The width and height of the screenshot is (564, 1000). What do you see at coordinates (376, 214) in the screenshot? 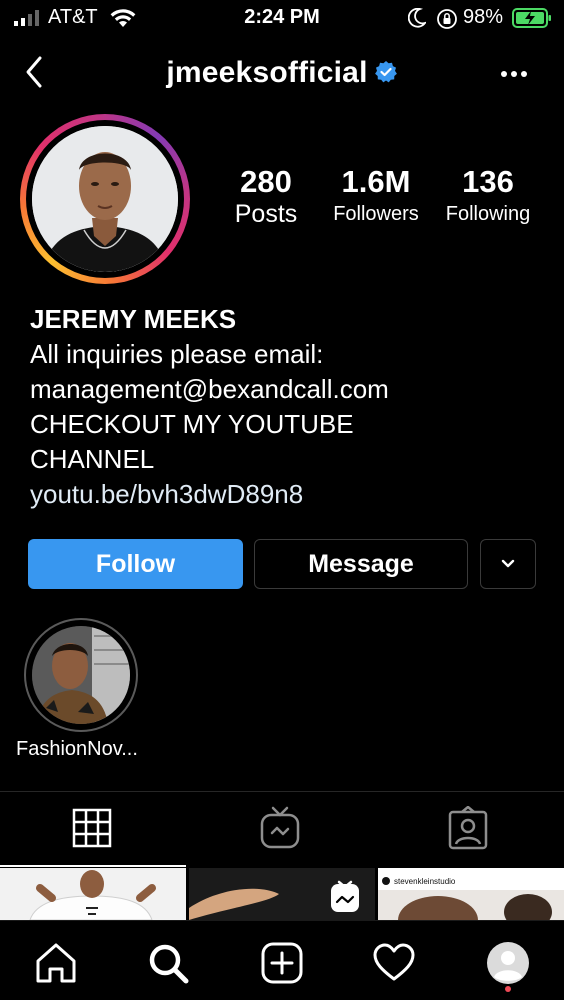
I see `followers-label: Followers` at bounding box center [376, 214].